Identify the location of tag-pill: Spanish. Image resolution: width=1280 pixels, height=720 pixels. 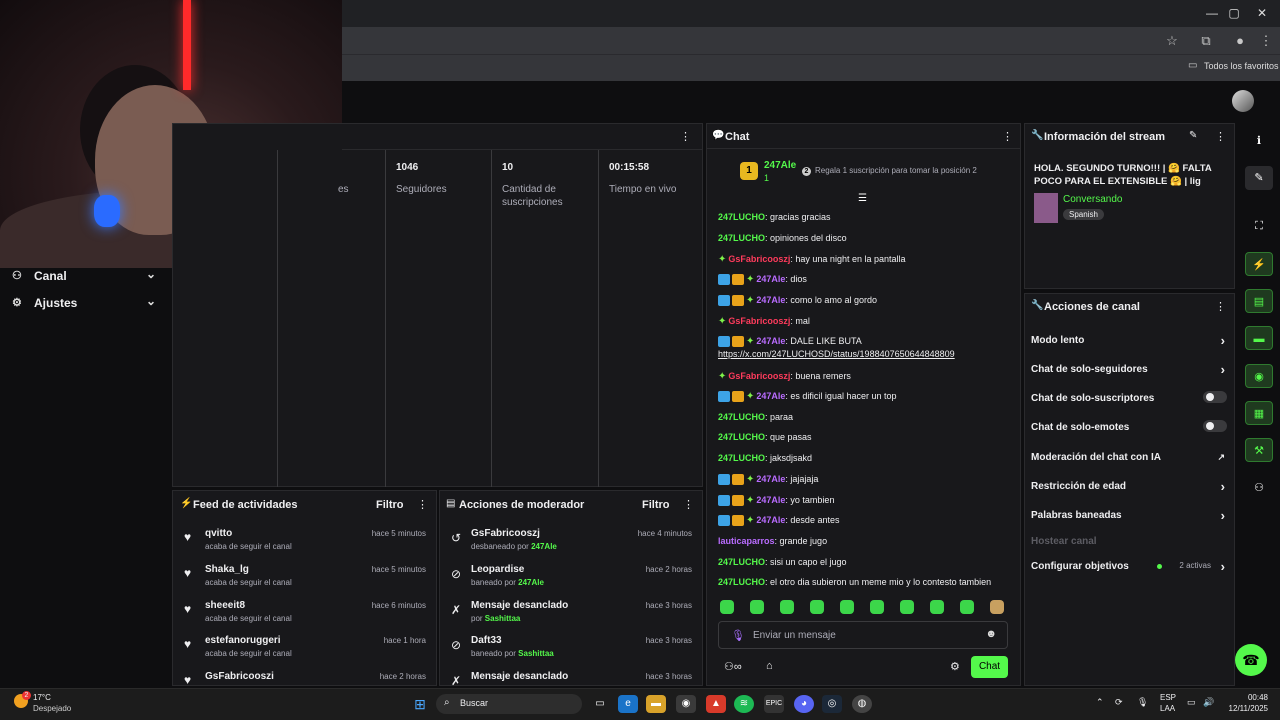
(1083, 214).